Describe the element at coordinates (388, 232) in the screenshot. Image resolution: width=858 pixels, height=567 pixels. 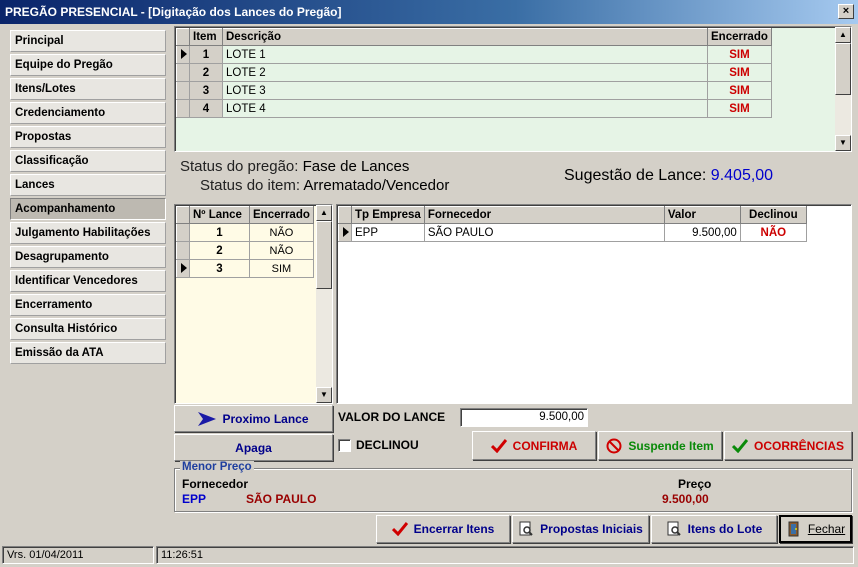
I see `cell-tp-empresa: EPP` at that location.